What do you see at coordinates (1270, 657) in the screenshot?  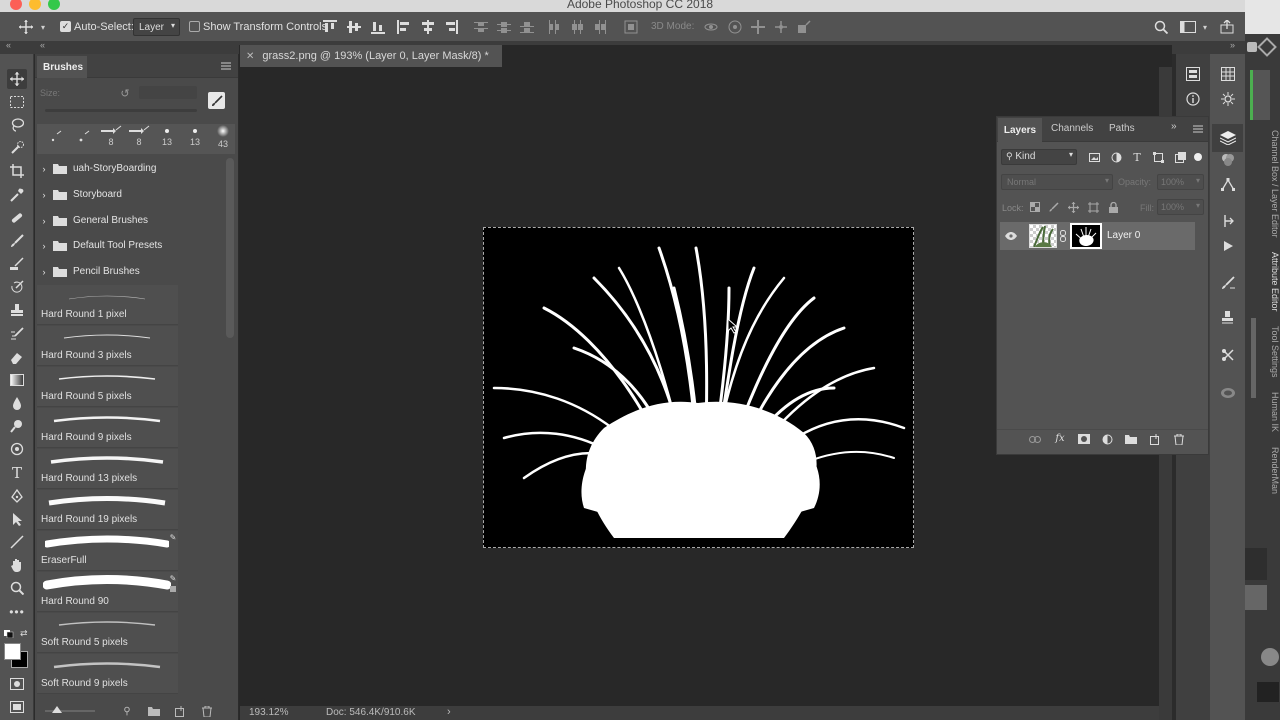 I see `external-round-icon` at bounding box center [1270, 657].